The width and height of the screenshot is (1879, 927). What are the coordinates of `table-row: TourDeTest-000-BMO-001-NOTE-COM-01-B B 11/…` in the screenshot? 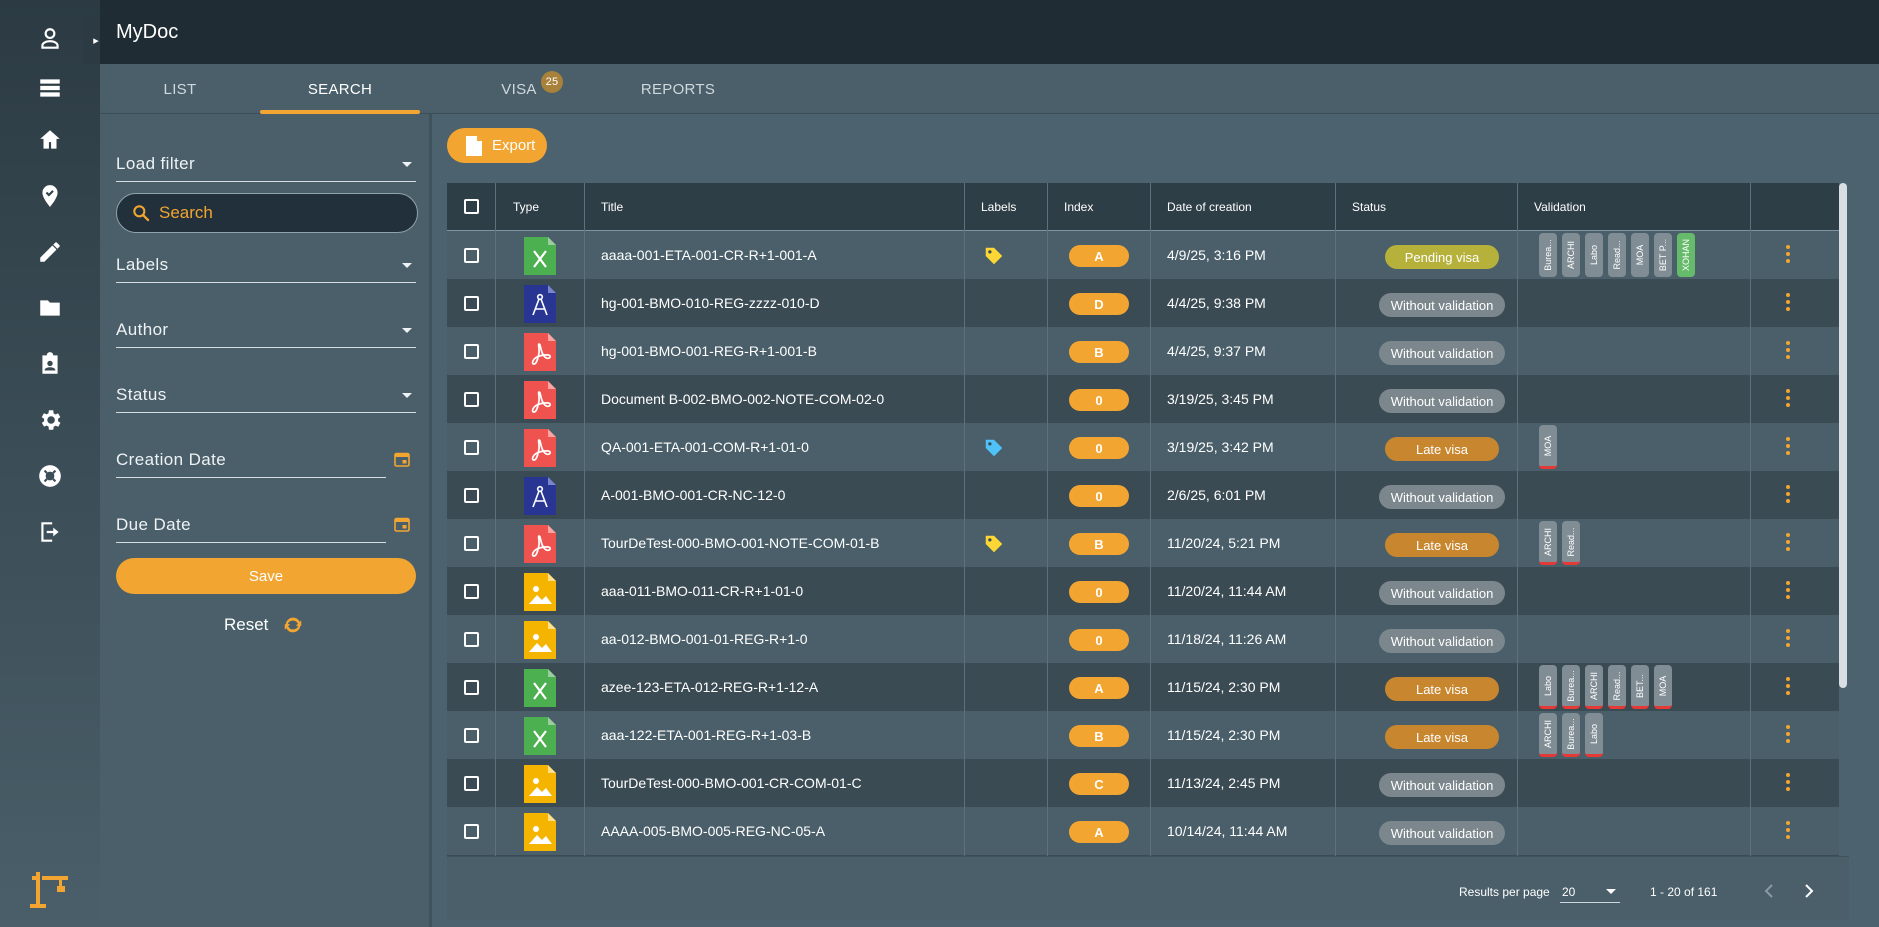 It's located at (1143, 543).